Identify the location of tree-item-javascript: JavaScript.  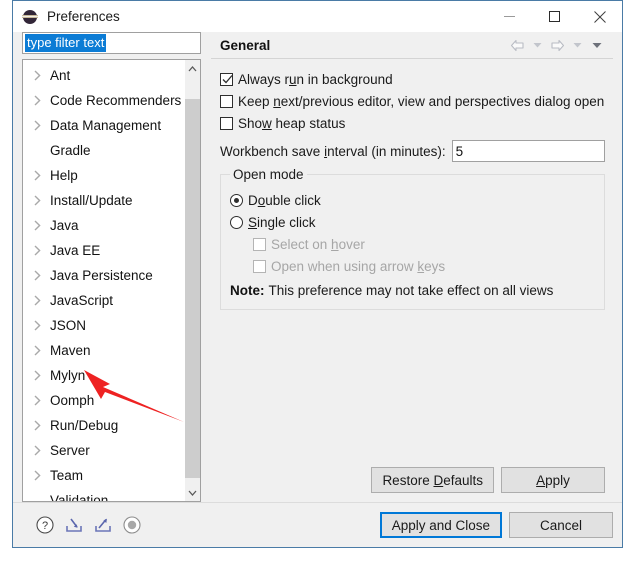
(103, 300).